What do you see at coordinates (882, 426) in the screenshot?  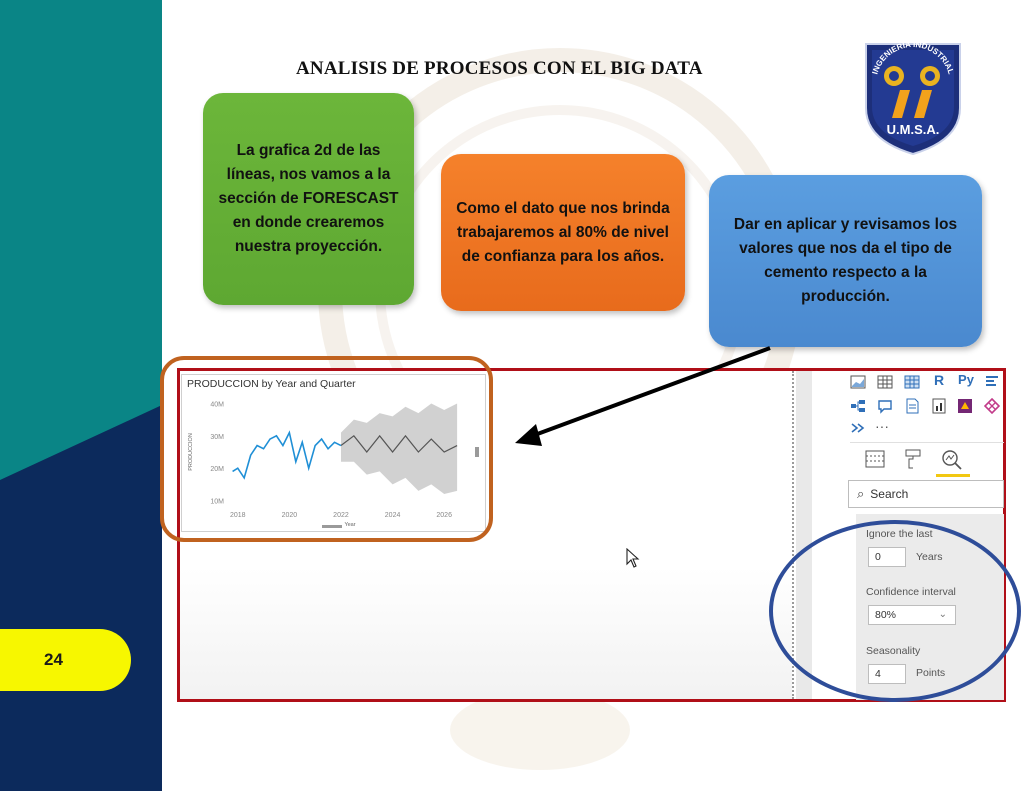 I see `ellipsis-icon: ···` at bounding box center [882, 426].